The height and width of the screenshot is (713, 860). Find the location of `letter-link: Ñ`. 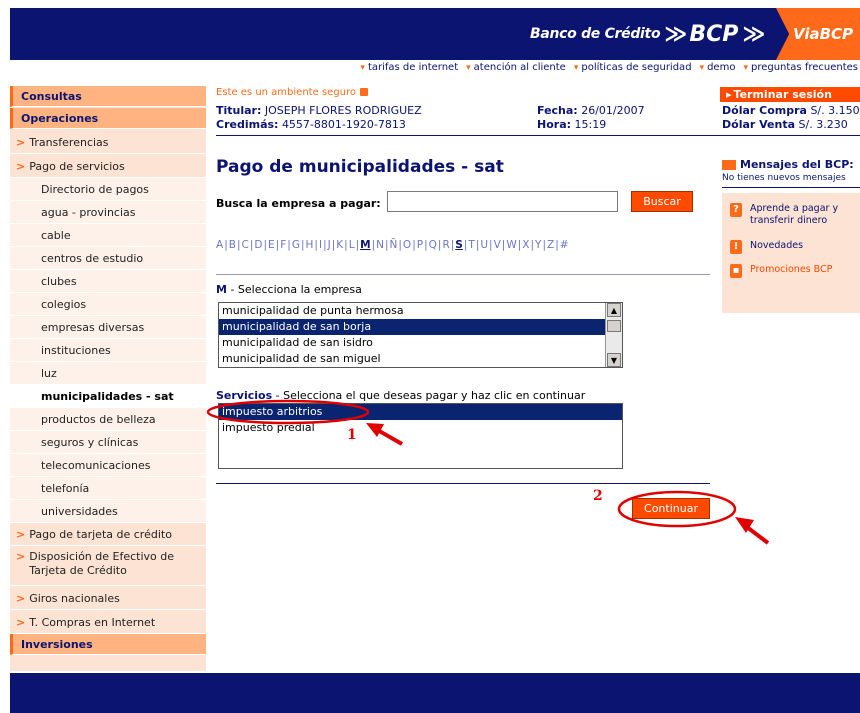

letter-link: Ñ is located at coordinates (394, 245).